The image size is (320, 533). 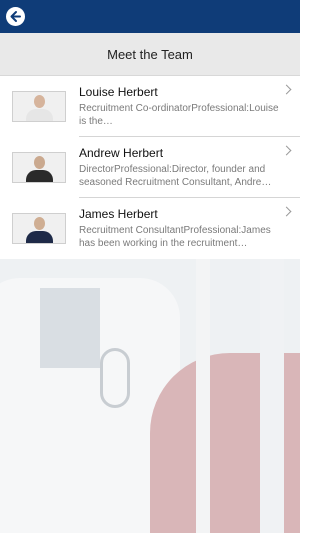 What do you see at coordinates (150, 16) in the screenshot?
I see `top-bar` at bounding box center [150, 16].